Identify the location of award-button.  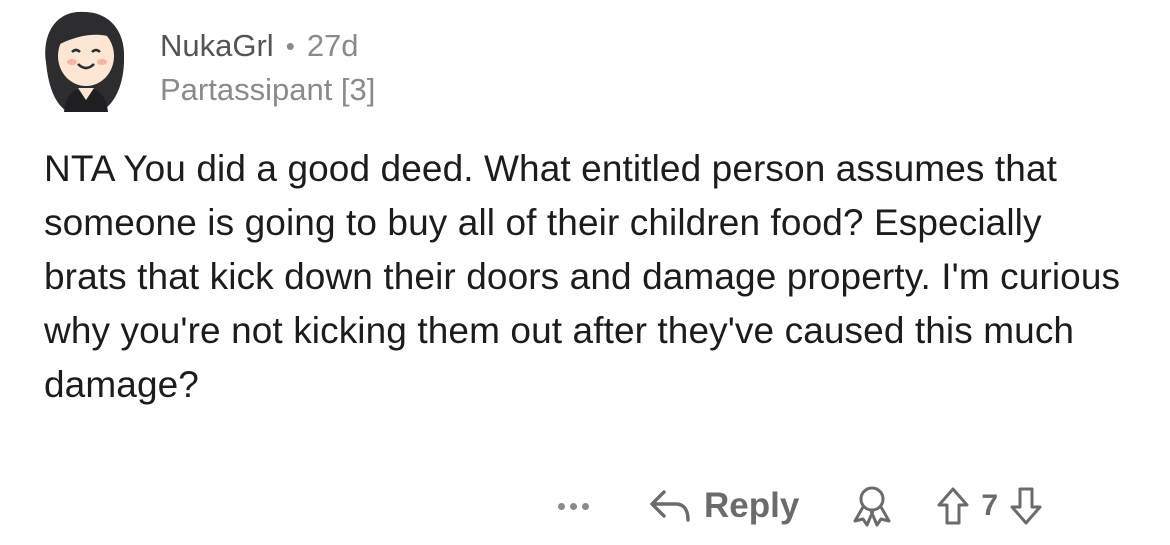
(872, 506).